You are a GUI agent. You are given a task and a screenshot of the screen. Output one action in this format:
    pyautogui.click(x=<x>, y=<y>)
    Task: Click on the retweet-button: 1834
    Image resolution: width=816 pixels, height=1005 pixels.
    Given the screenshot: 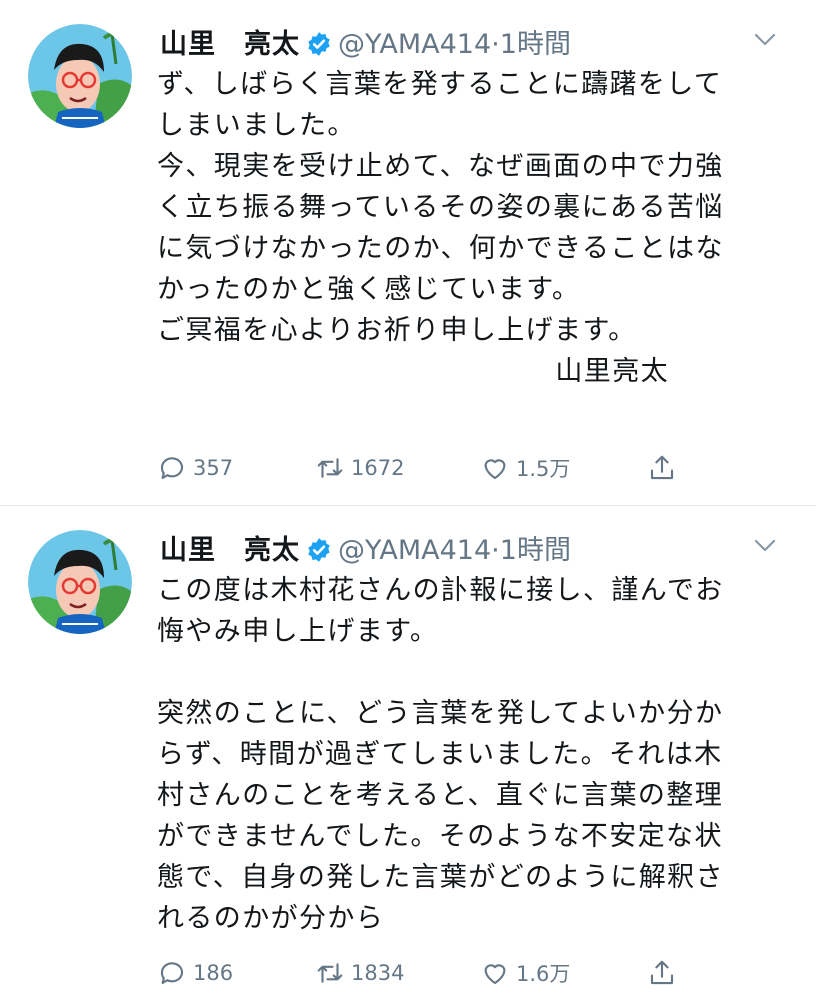 What is the action you would take?
    pyautogui.click(x=359, y=973)
    